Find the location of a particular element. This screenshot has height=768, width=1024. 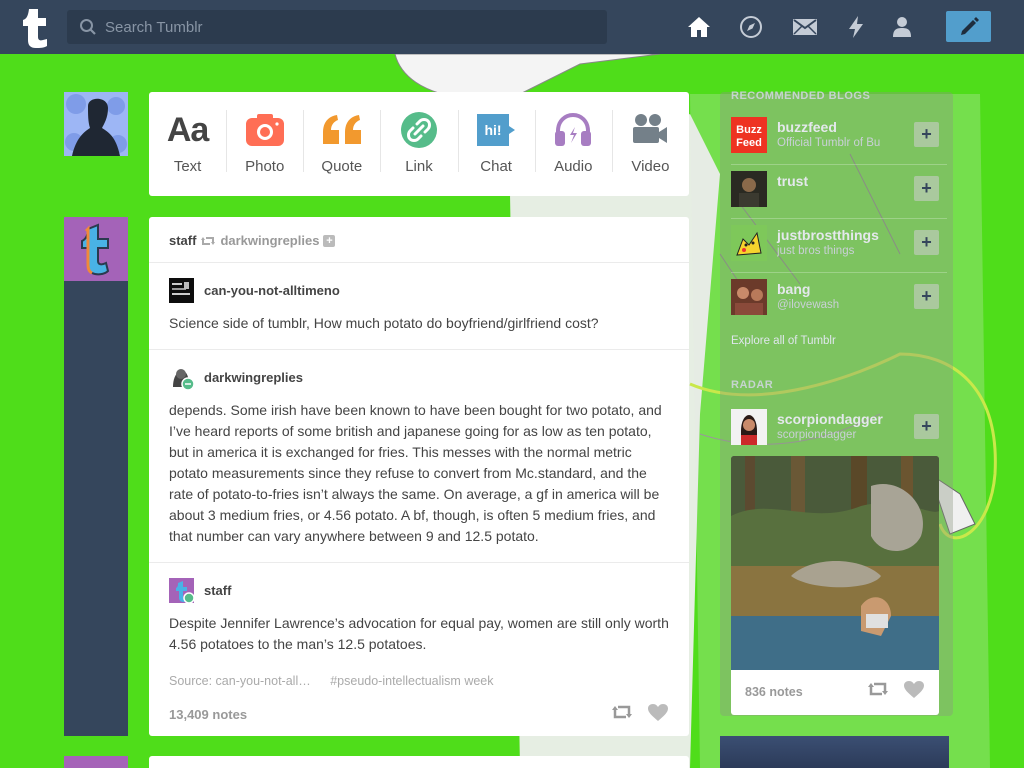

sidebar-bottom-image is located at coordinates (834, 752).